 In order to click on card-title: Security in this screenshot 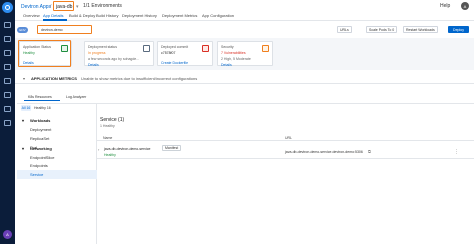, I will do `click(227, 47)`.